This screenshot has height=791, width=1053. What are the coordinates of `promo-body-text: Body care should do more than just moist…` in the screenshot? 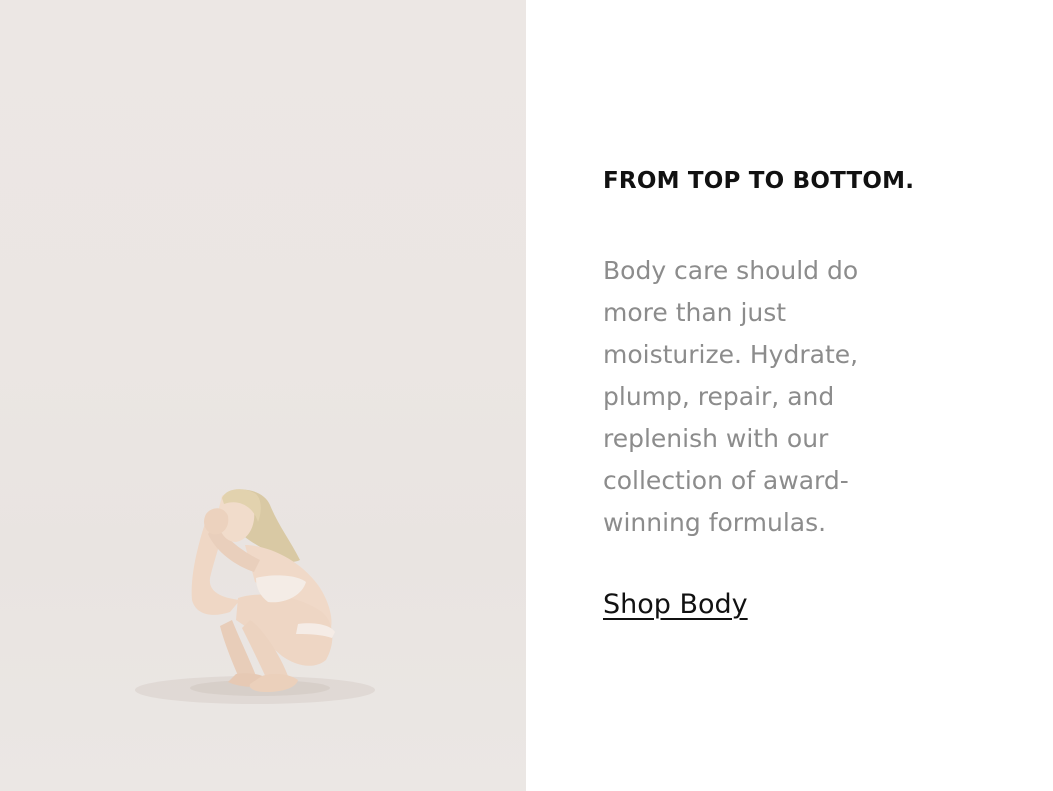 It's located at (731, 396).